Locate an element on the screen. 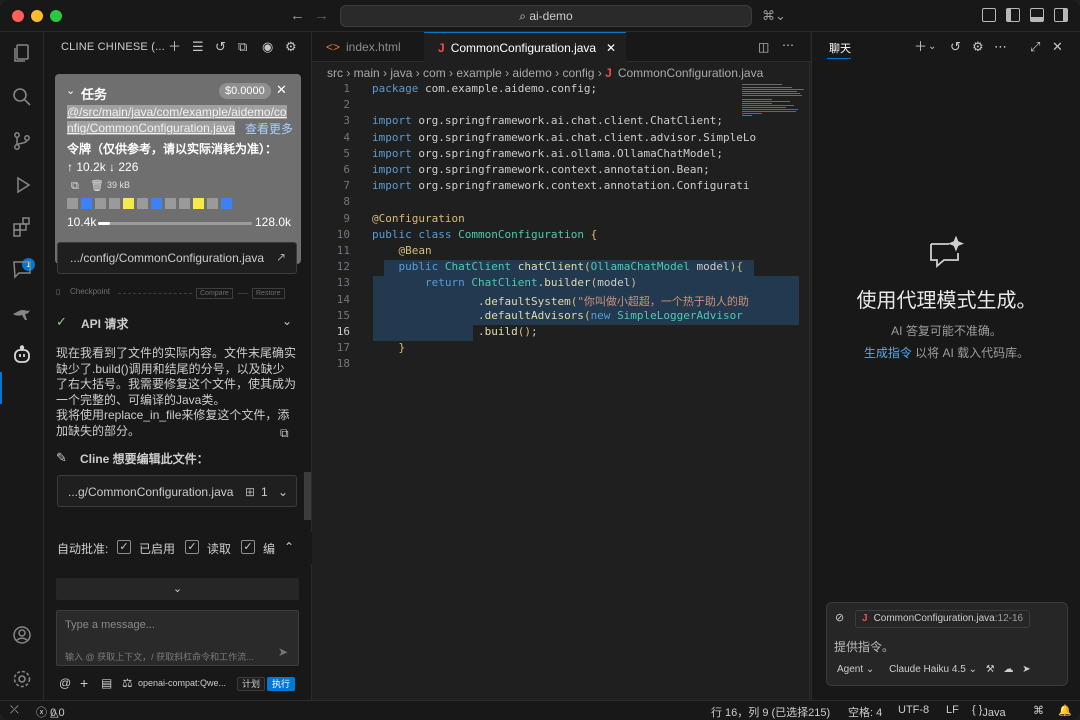 This screenshot has height=720, width=1080. cursor-position: 行 16，列 9 (已选择215) is located at coordinates (770, 712).